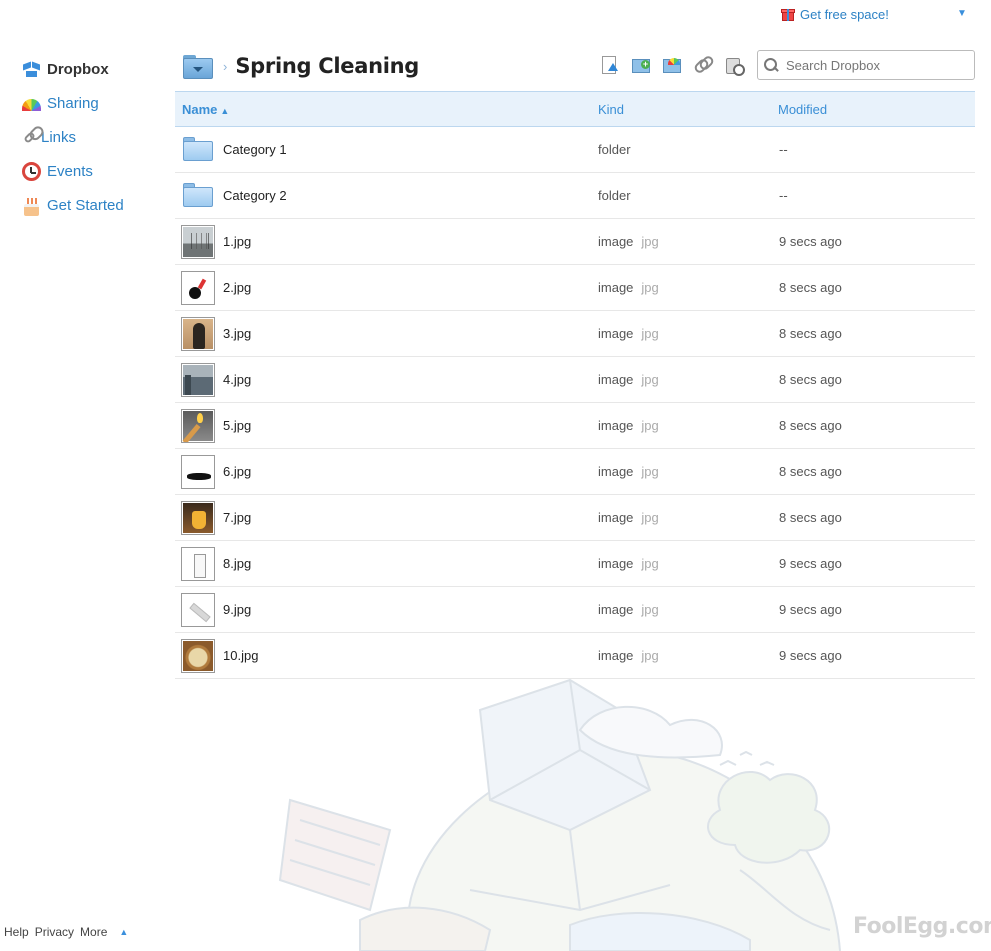  Describe the element at coordinates (31, 206) in the screenshot. I see `cake-icon` at that location.